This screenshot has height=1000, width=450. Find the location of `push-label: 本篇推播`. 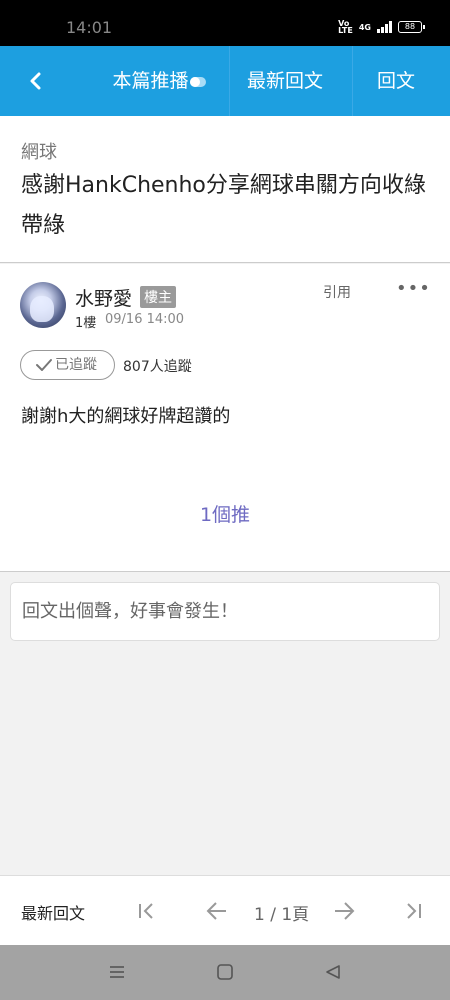

push-label: 本篇推播 is located at coordinates (150, 81).